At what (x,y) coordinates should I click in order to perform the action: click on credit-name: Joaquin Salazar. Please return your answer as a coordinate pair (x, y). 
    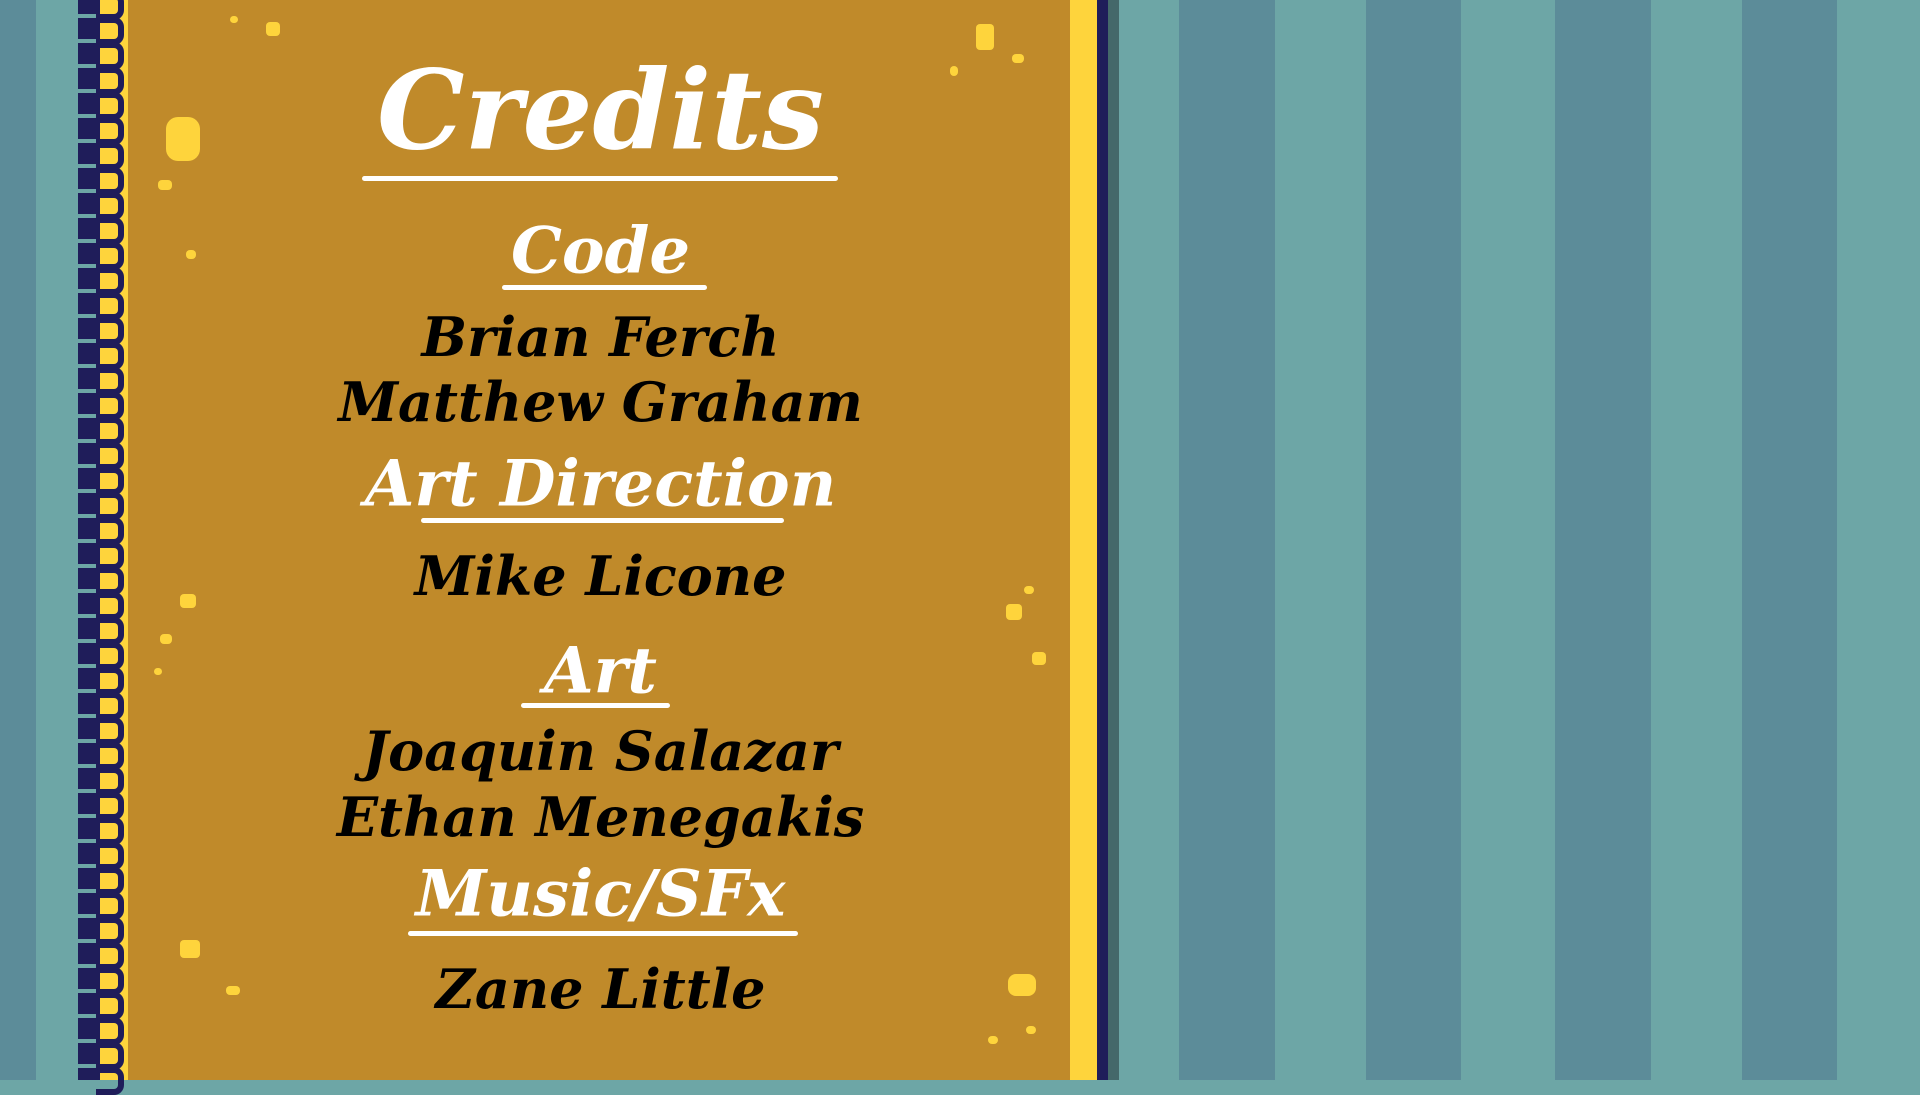
    Looking at the image, I should click on (600, 751).